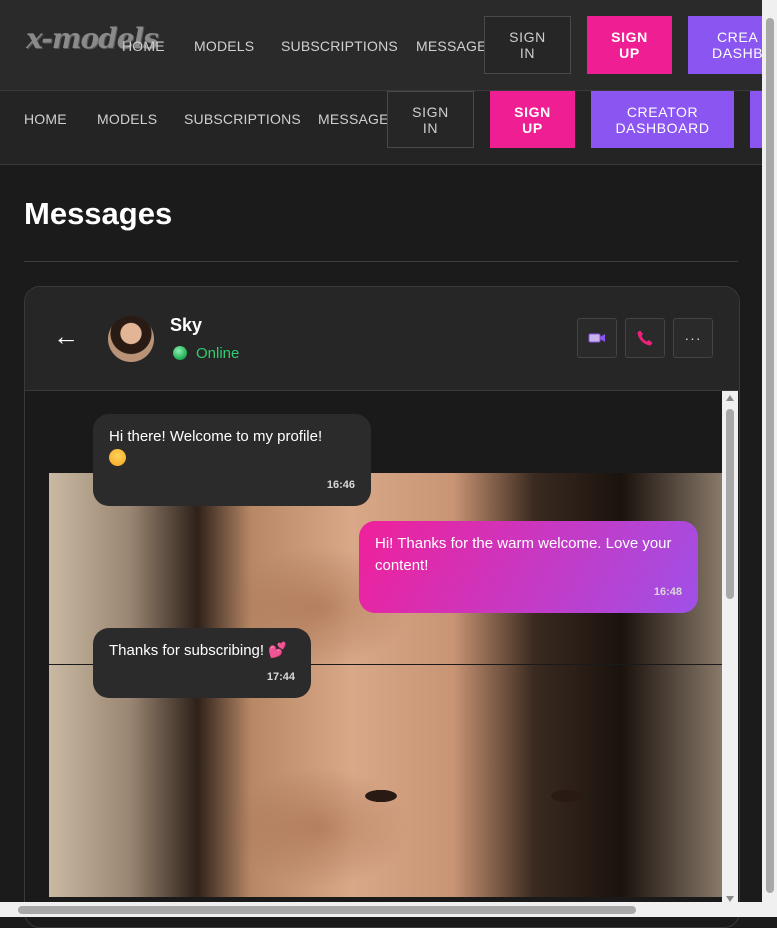 This screenshot has width=777, height=928. I want to click on nav2-home: HOME, so click(45, 119).